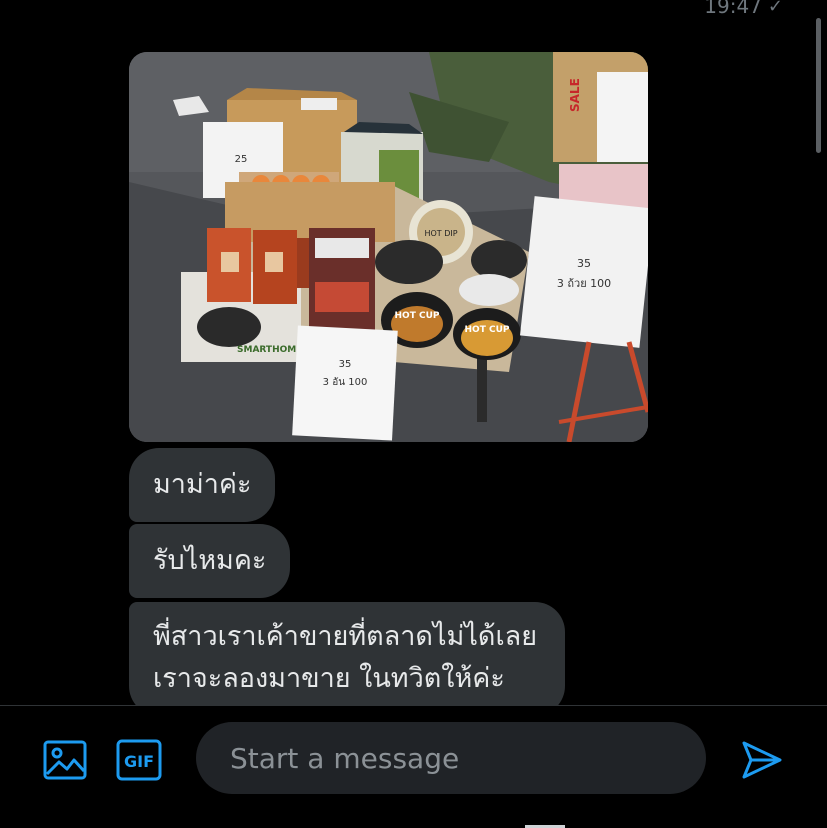 The height and width of the screenshot is (828, 827). I want to click on message-text-line: พี่สาวเราเค้าขายที่ตลาดไม่ได้เลย, so click(345, 636).